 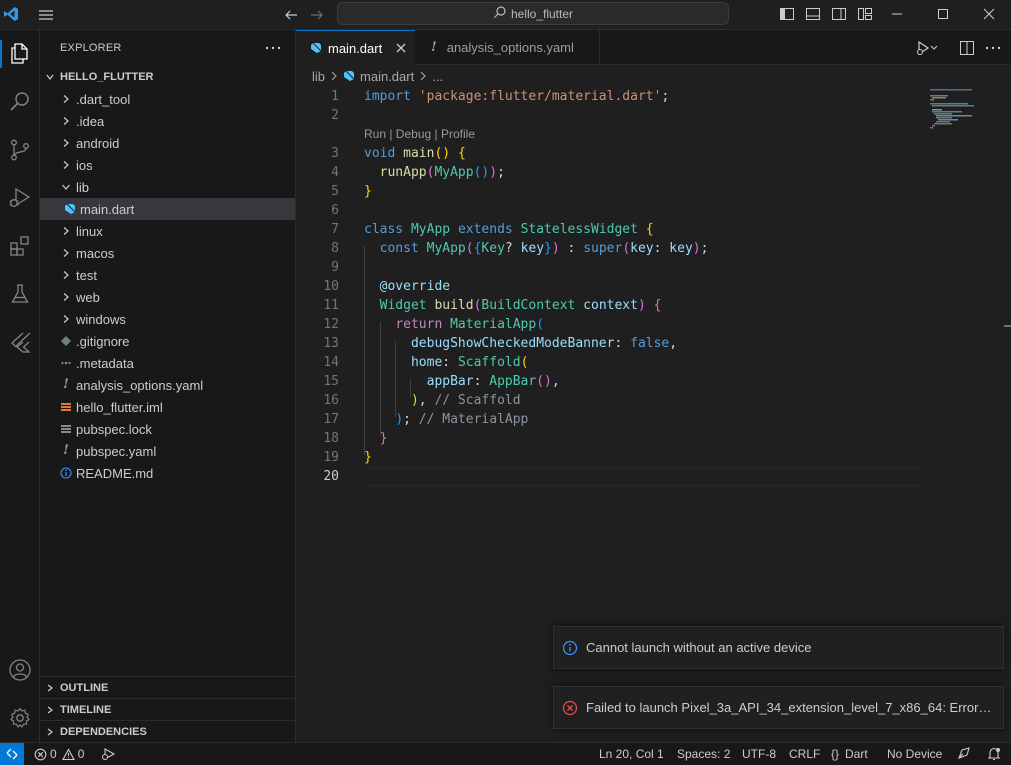 I want to click on tree-file: hello_flutter.iml, so click(x=167, y=407).